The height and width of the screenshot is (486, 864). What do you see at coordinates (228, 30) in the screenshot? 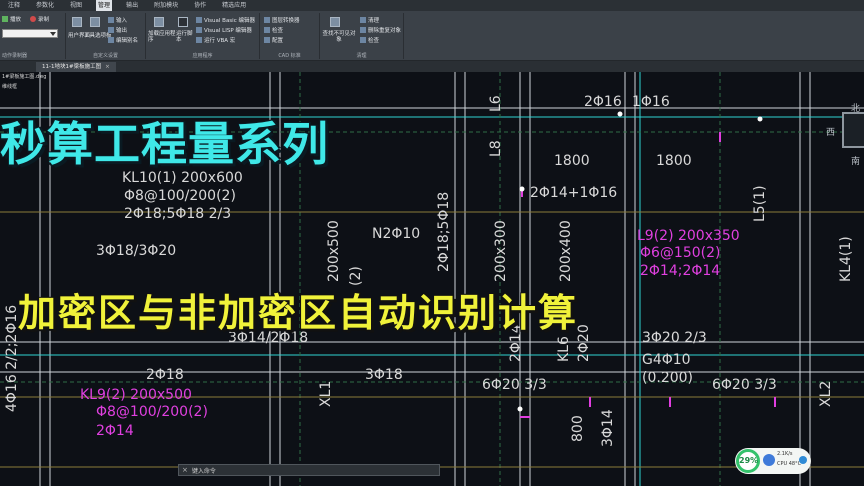
I see `vlisp-editor-button: Visual LISP 编辑器` at bounding box center [228, 30].